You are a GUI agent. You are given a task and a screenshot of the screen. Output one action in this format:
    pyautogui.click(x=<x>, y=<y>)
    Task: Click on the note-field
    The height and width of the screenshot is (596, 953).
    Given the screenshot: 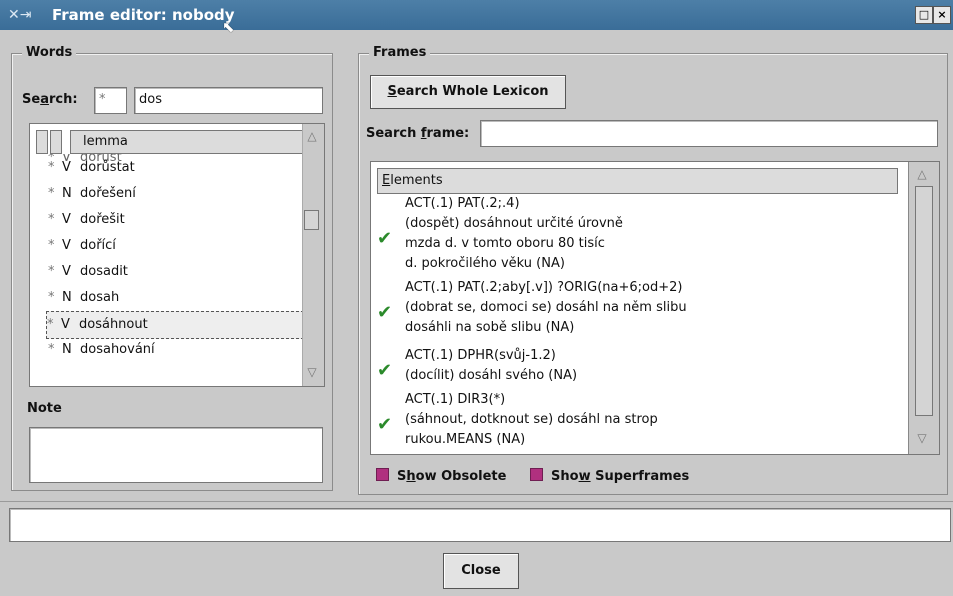 What is the action you would take?
    pyautogui.click(x=176, y=455)
    